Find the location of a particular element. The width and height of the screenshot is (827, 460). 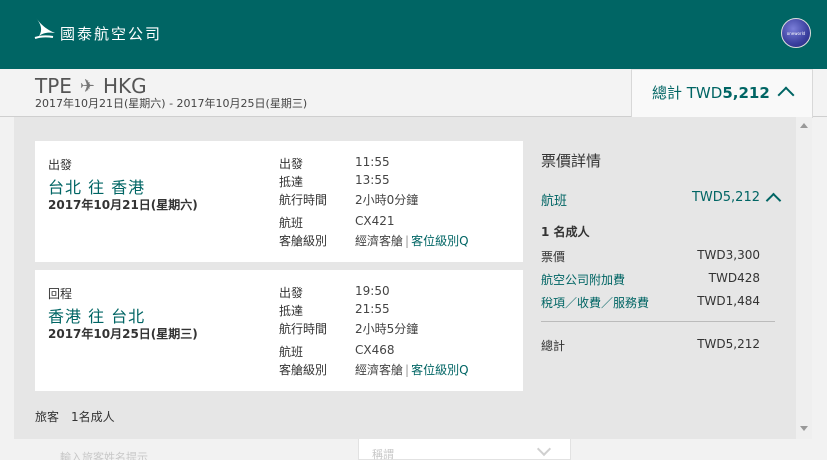

fare-row-label: 票價 is located at coordinates (553, 257).